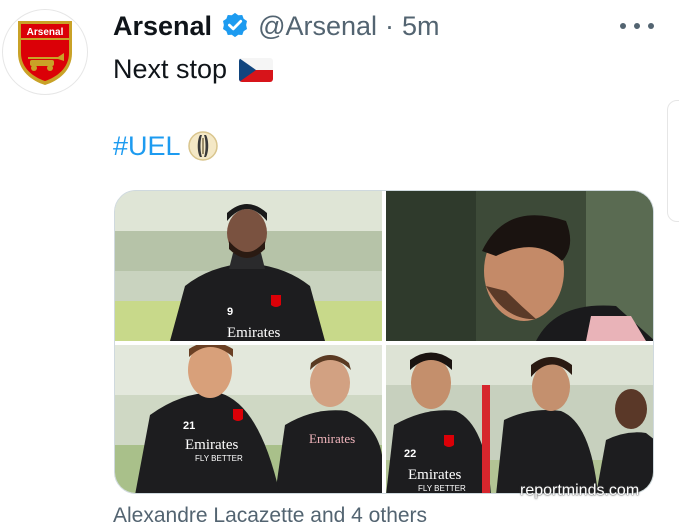 This screenshot has width=679, height=528. I want to click on arsenal-avatar: Arsenal, so click(45, 52).